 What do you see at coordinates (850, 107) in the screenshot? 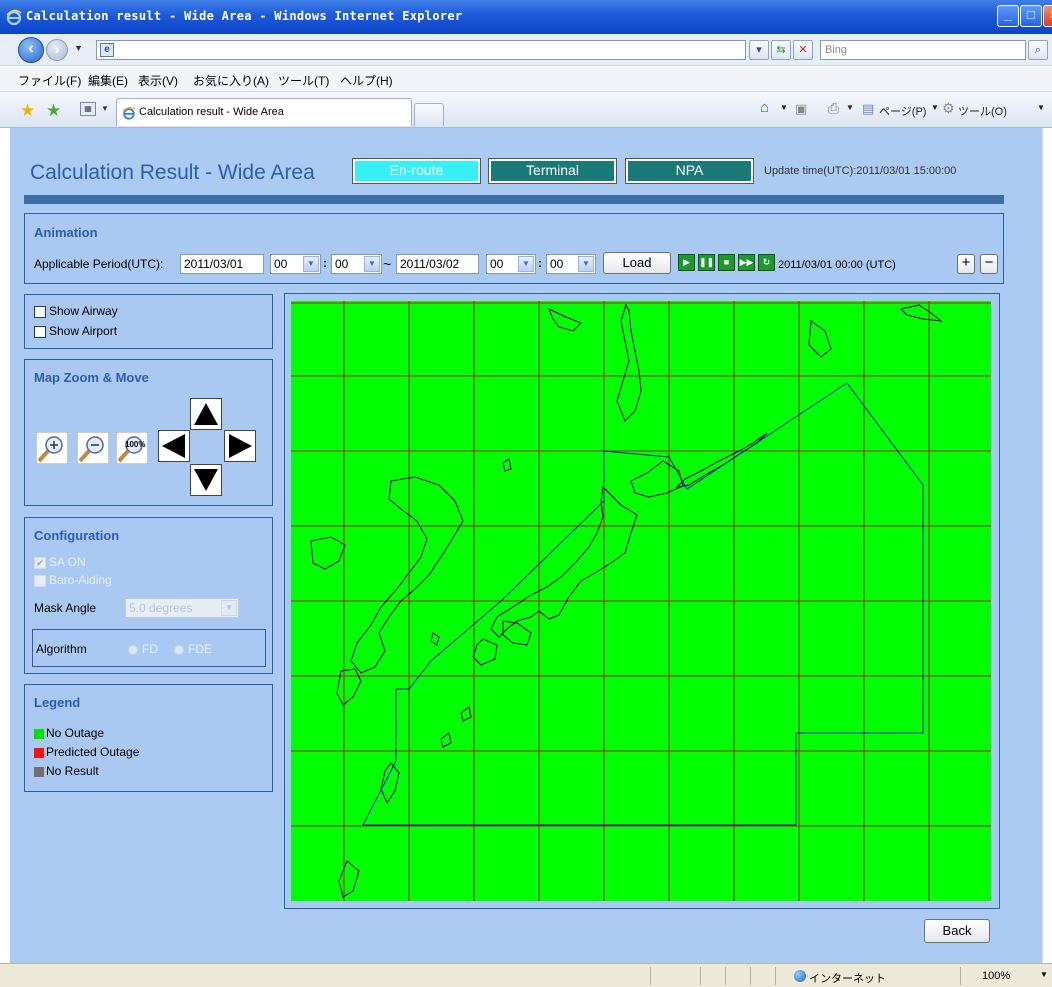
I see `print-dropdown-icon: ▼` at bounding box center [850, 107].